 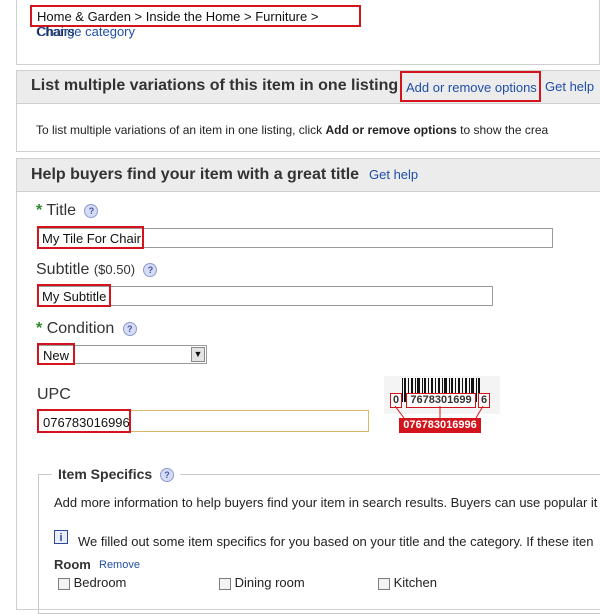 I want to click on room-label: Room, so click(x=72, y=564).